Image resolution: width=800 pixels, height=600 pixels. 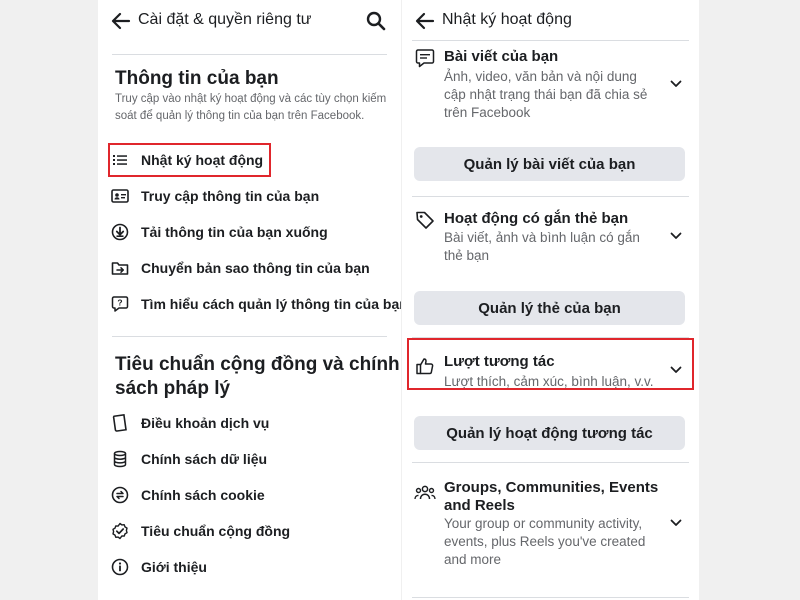 What do you see at coordinates (499, 361) in the screenshot?
I see `activity-item-title: Lượt tương tác` at bounding box center [499, 361].